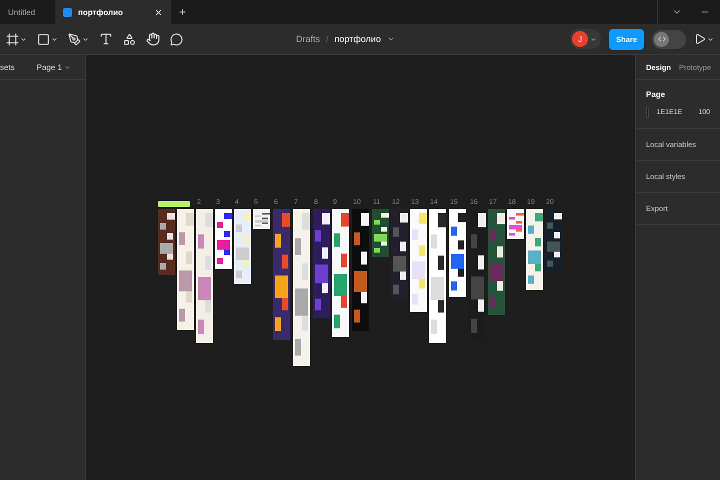 The image size is (720, 480). I want to click on page-selector: Page 1, so click(53, 67).